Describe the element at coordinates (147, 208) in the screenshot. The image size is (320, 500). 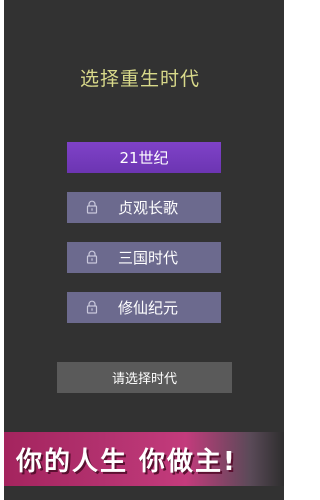
I see `era-label: 贞观长歌` at that location.